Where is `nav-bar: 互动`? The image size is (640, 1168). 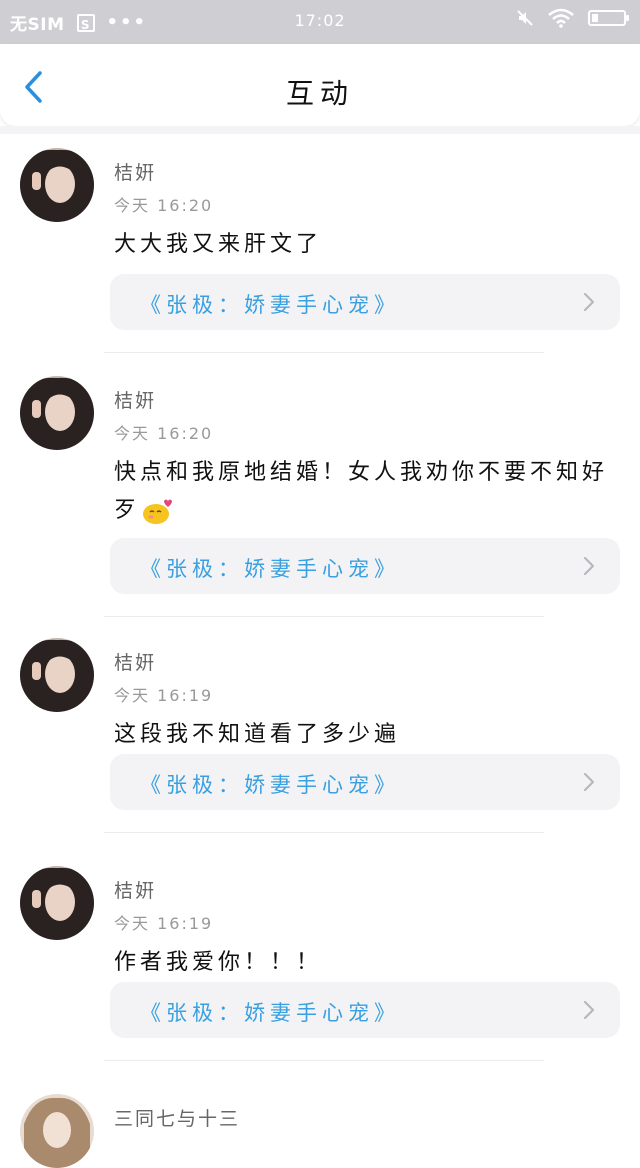 nav-bar: 互动 is located at coordinates (320, 85).